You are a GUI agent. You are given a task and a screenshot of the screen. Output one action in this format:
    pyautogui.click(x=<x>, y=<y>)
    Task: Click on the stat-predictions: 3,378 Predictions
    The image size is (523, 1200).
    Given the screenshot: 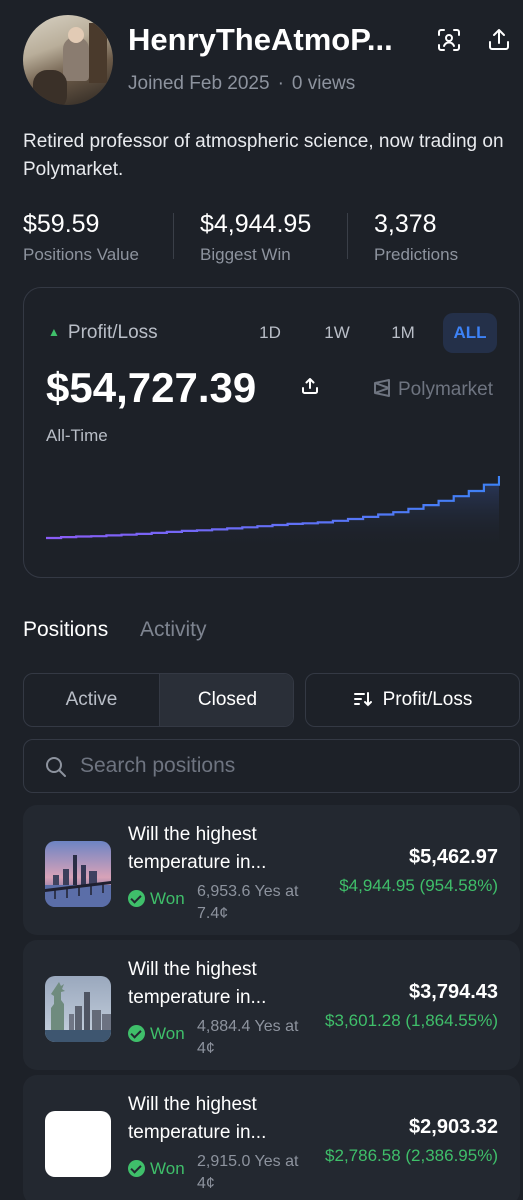 What is the action you would take?
    pyautogui.click(x=416, y=237)
    